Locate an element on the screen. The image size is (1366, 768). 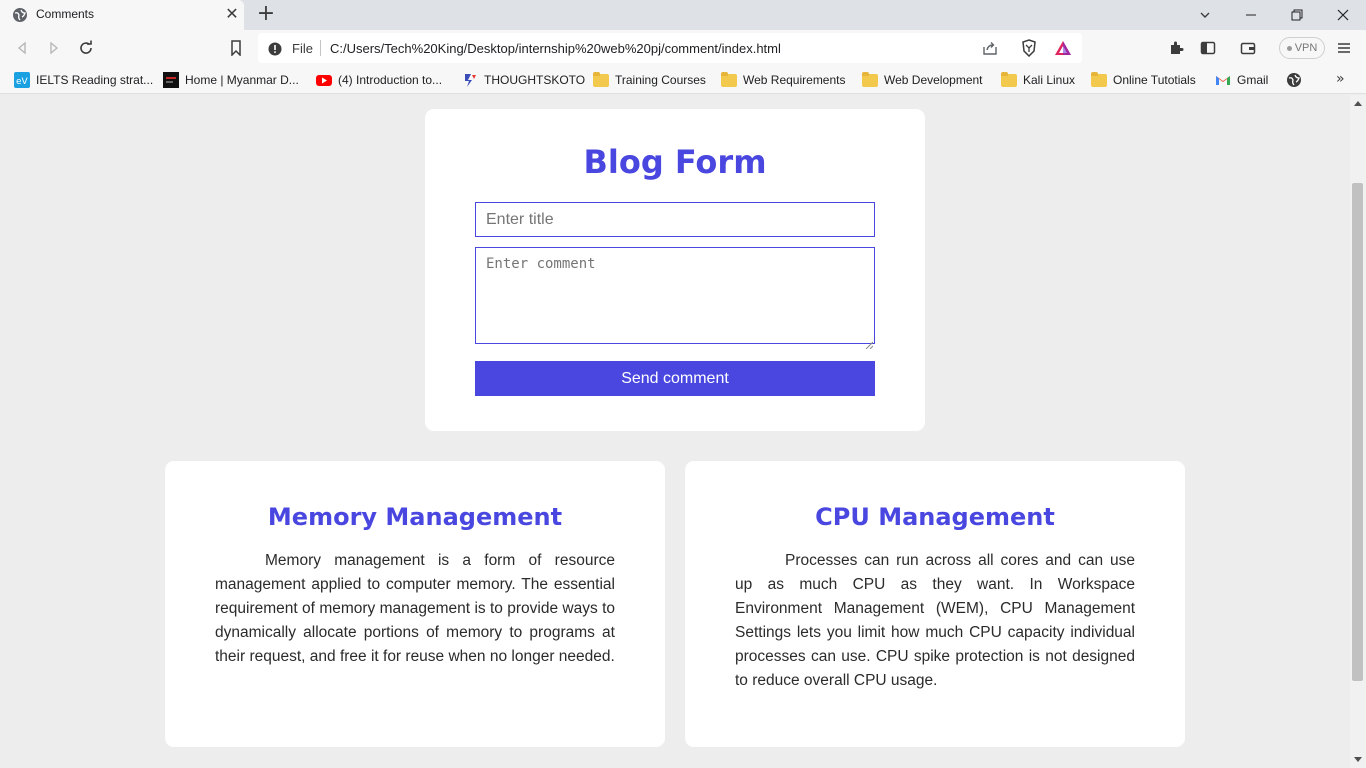
sidebar-icon is located at coordinates (1208, 48).